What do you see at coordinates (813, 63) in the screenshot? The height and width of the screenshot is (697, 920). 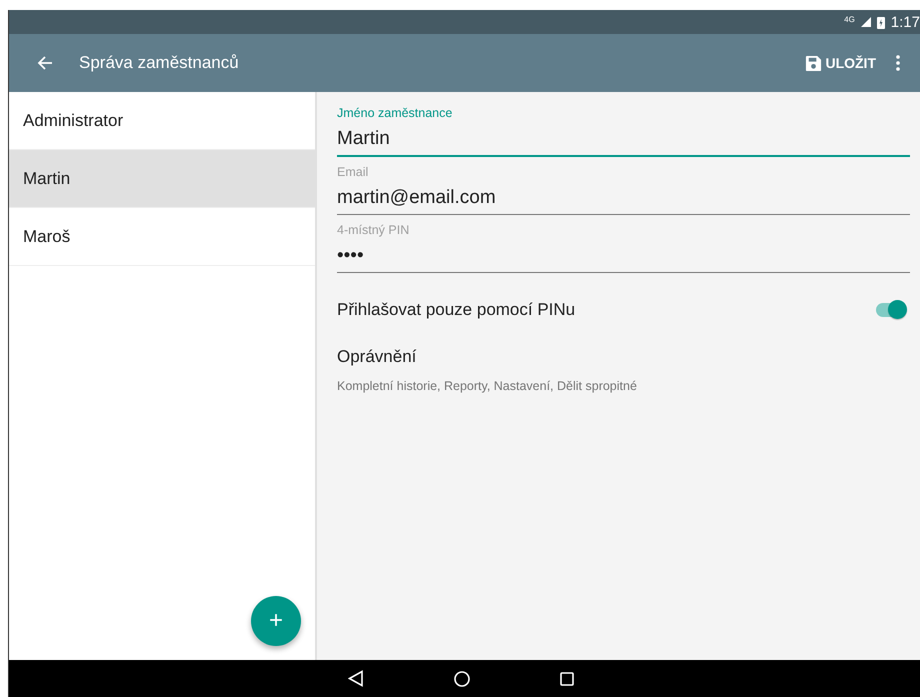 I see `save-icon` at bounding box center [813, 63].